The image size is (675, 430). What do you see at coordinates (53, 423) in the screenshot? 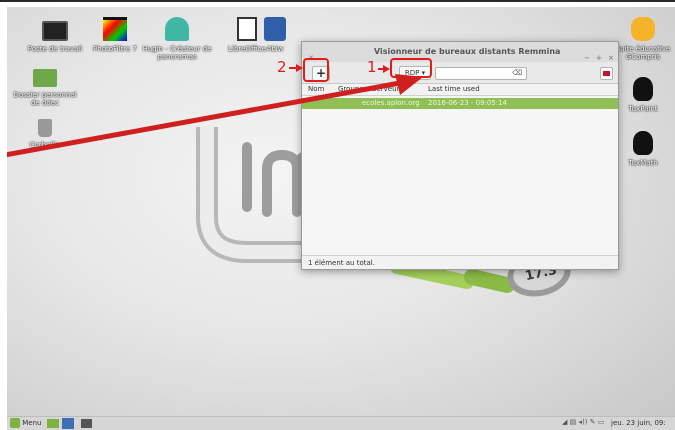
I see `show-desktop-icon` at bounding box center [53, 423].